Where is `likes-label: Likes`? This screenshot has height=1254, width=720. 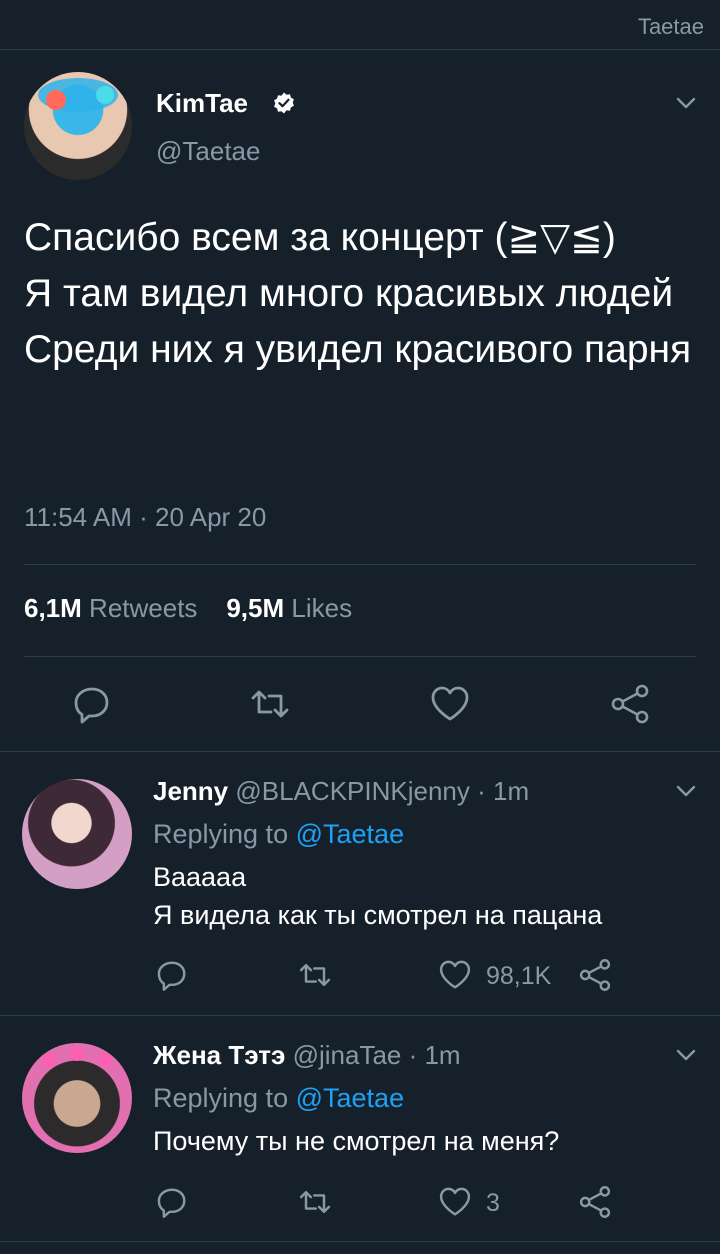 likes-label: Likes is located at coordinates (321, 608).